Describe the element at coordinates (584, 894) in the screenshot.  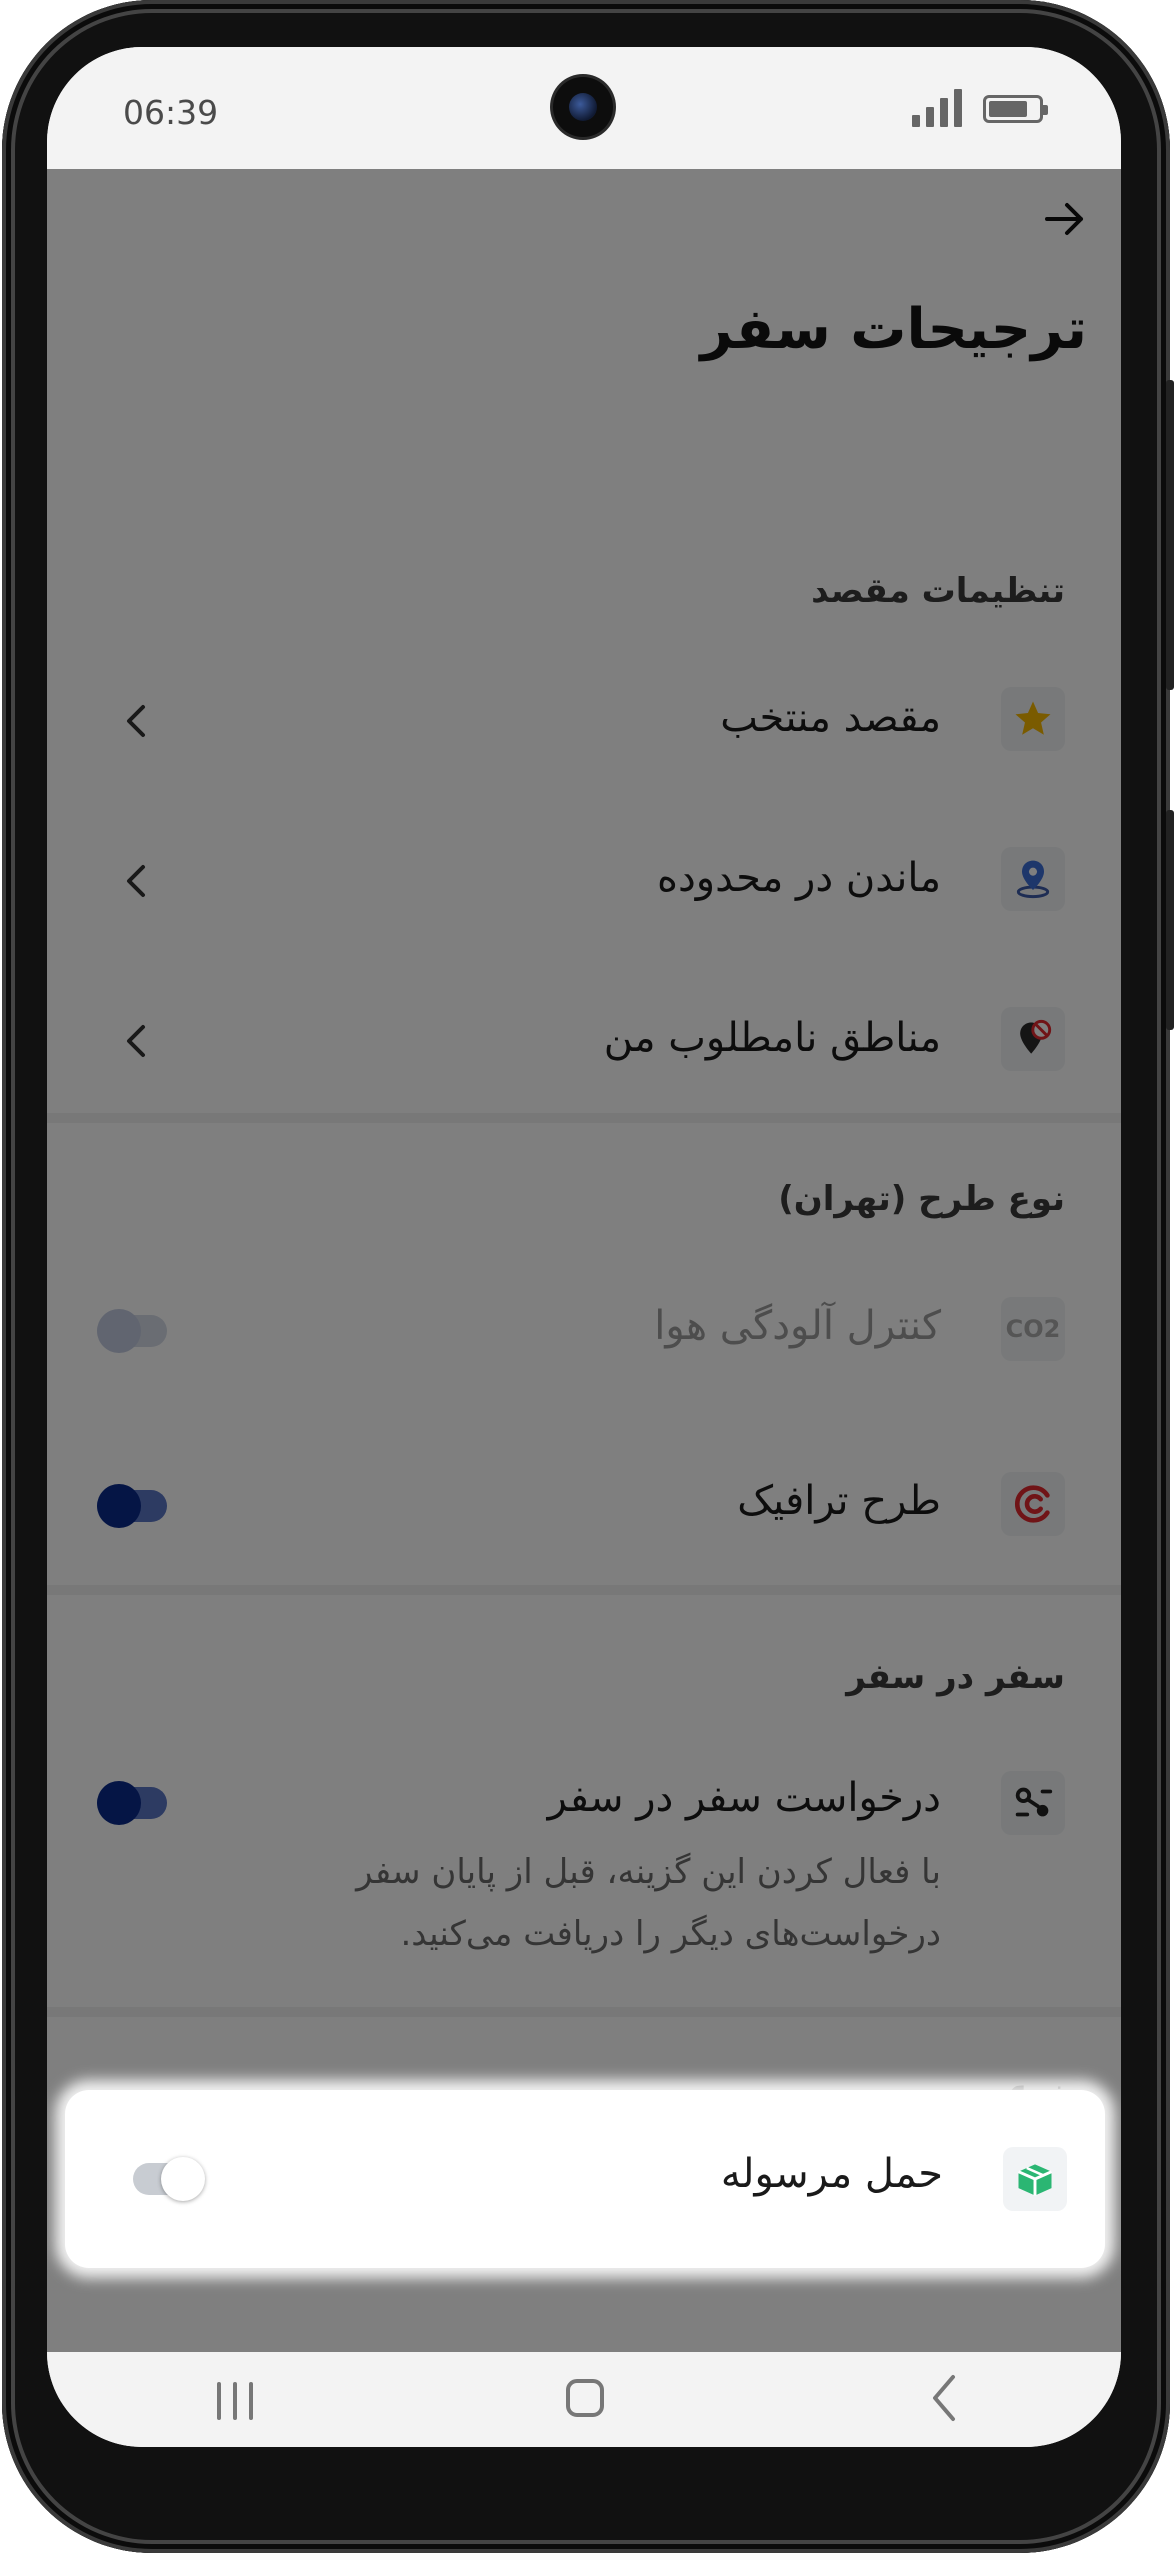
I see `list-item-stay-in-range: ماندن در محدوده` at that location.